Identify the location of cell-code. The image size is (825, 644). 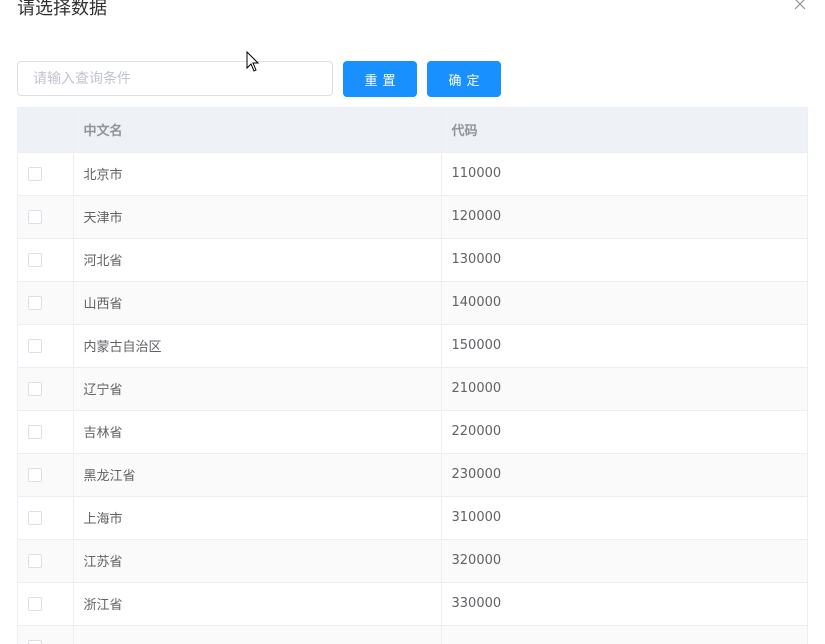
(624, 634).